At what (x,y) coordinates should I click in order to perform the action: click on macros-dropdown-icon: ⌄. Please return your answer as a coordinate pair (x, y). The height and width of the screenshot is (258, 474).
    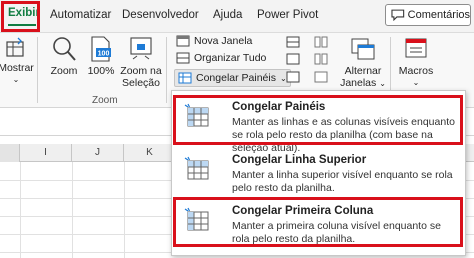
    Looking at the image, I should click on (416, 82).